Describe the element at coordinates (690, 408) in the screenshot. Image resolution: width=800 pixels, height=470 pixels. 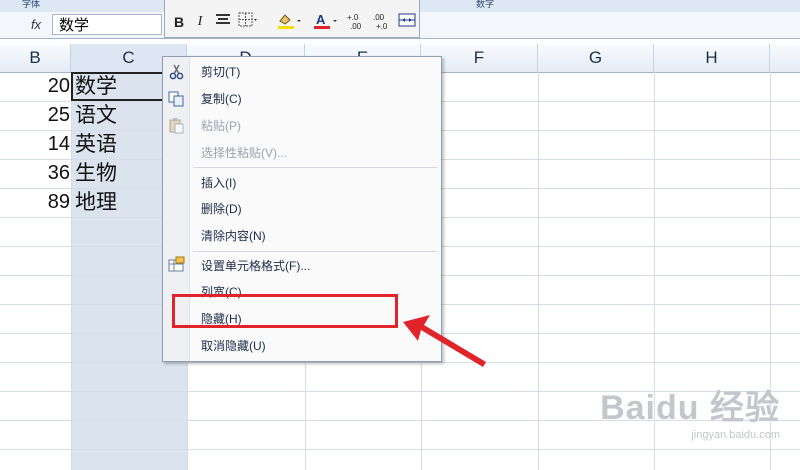
I see `watermark-main: Baidu 经验` at that location.